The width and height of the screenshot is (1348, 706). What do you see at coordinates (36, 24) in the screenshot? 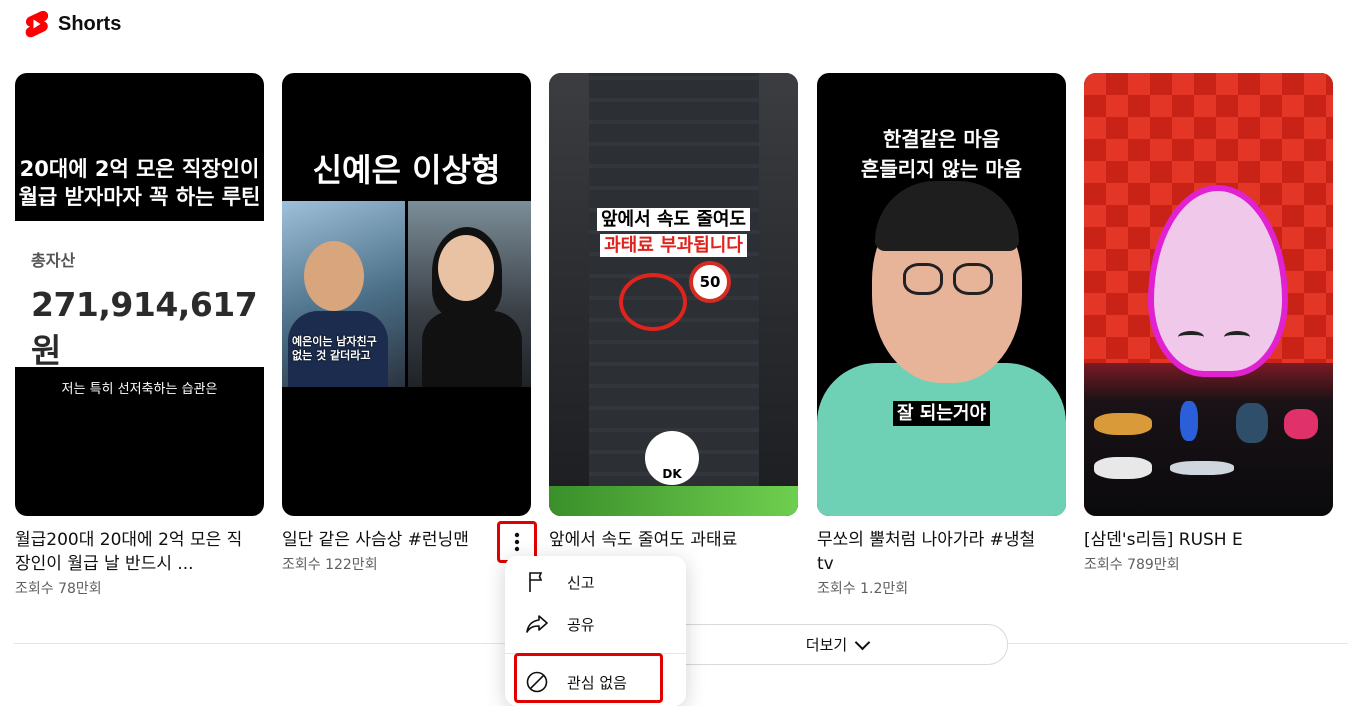
I see `youtube-shorts-logo-icon` at bounding box center [36, 24].